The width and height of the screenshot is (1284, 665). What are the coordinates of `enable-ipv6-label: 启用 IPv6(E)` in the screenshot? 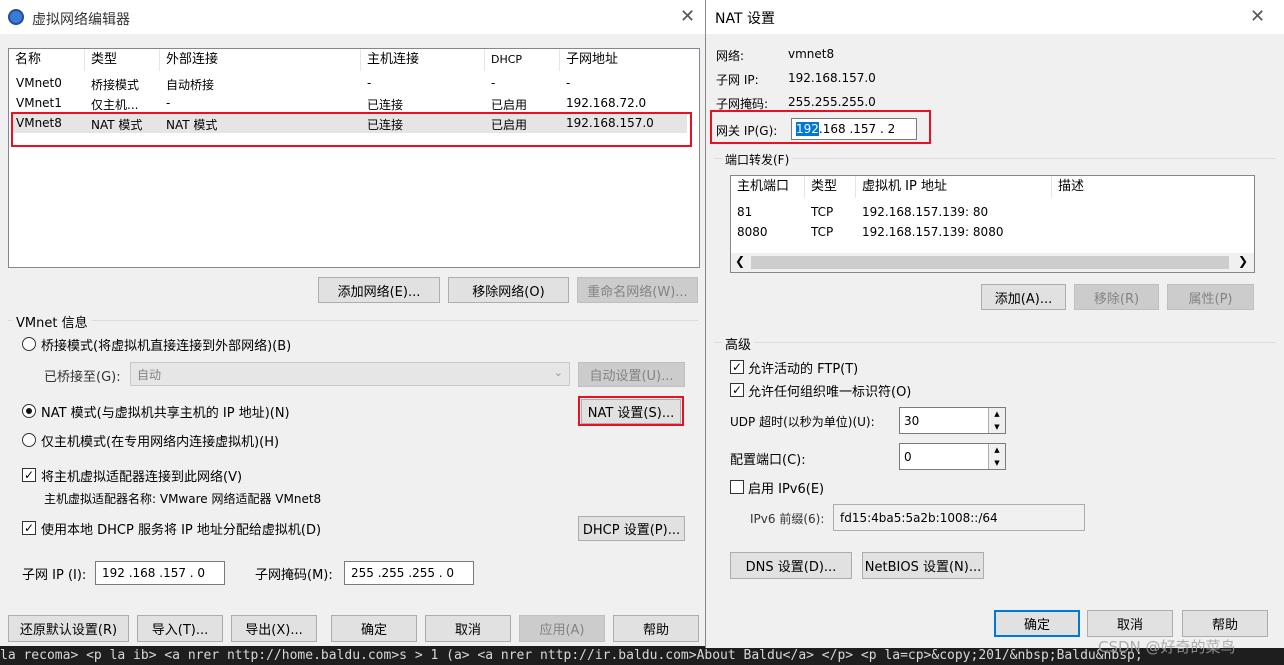 It's located at (786, 487).